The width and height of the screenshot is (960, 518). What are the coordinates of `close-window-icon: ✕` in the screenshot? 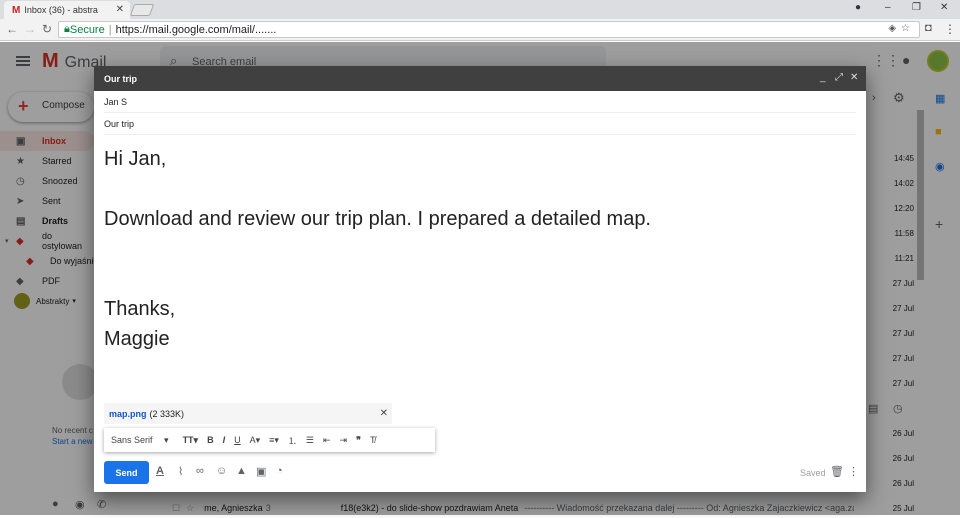 It's located at (944, 7).